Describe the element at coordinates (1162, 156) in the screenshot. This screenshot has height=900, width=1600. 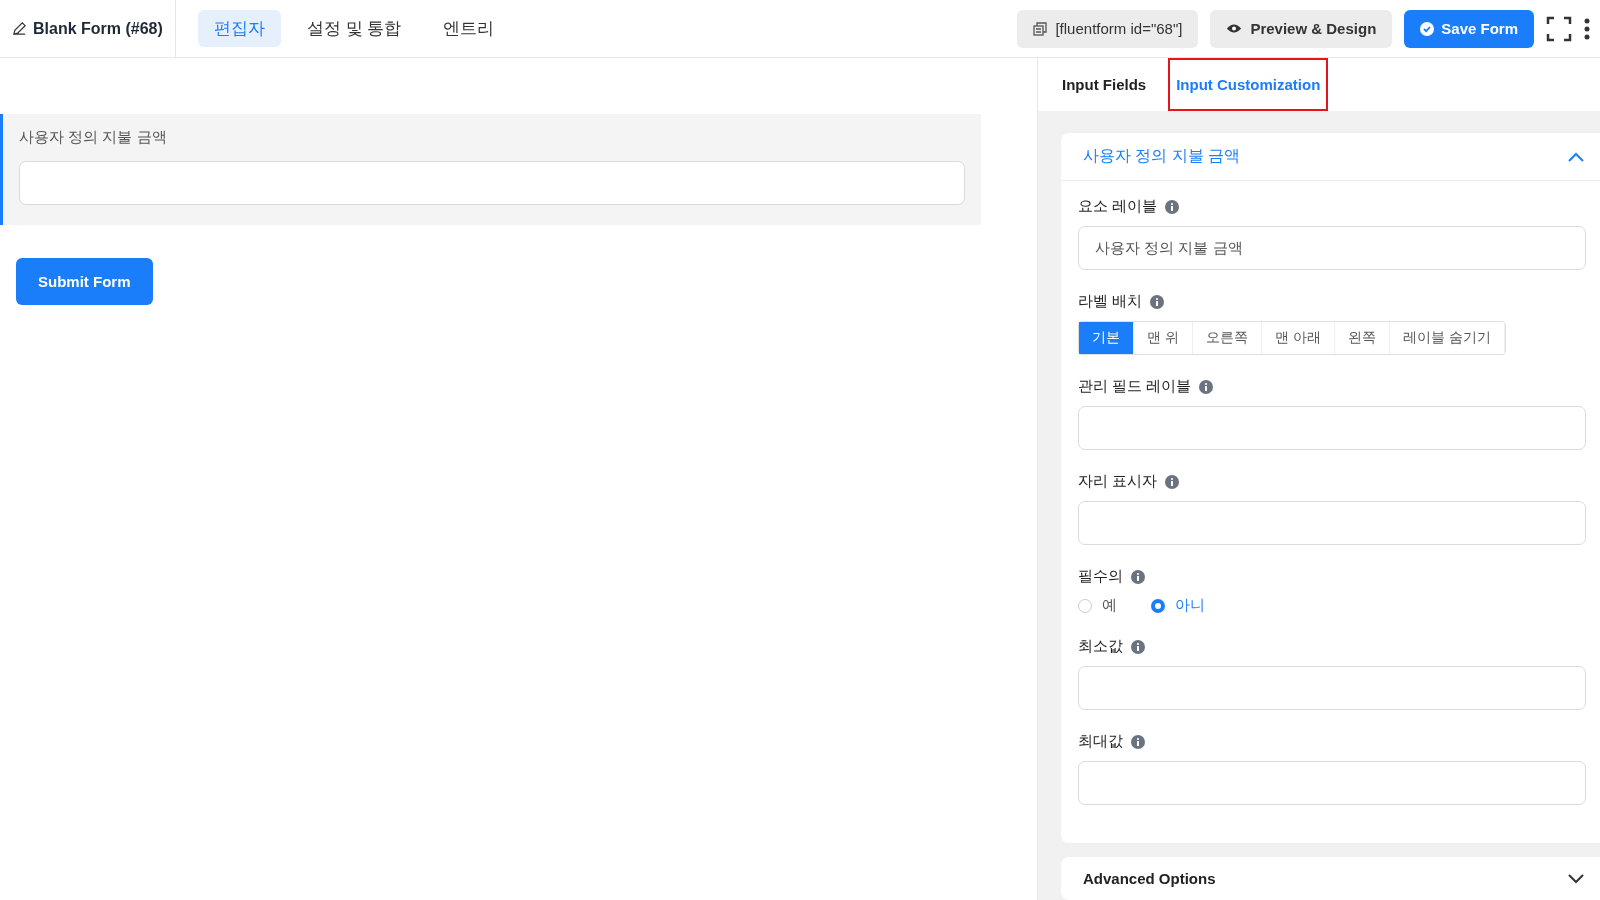
I see `section-title: 사용자 정의 지불 금액` at that location.